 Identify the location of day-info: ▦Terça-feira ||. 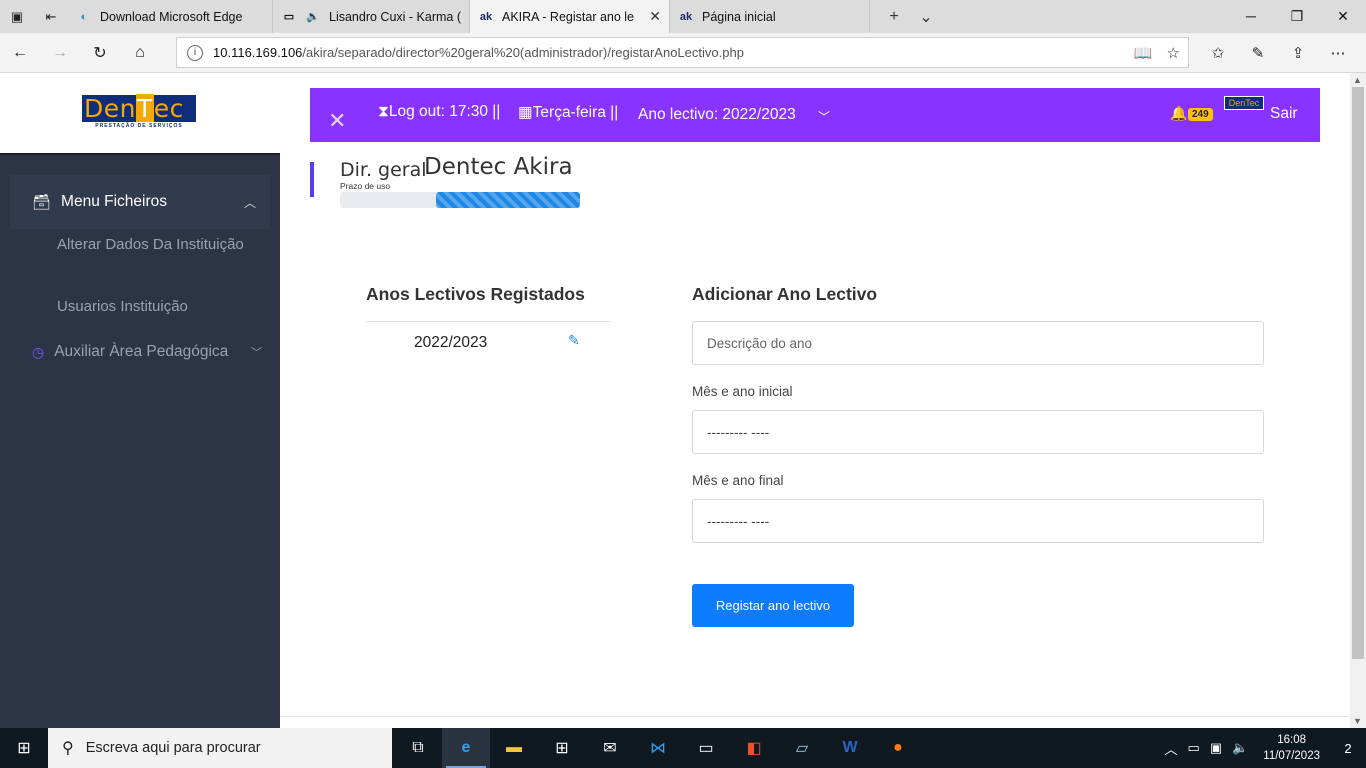
(568, 112).